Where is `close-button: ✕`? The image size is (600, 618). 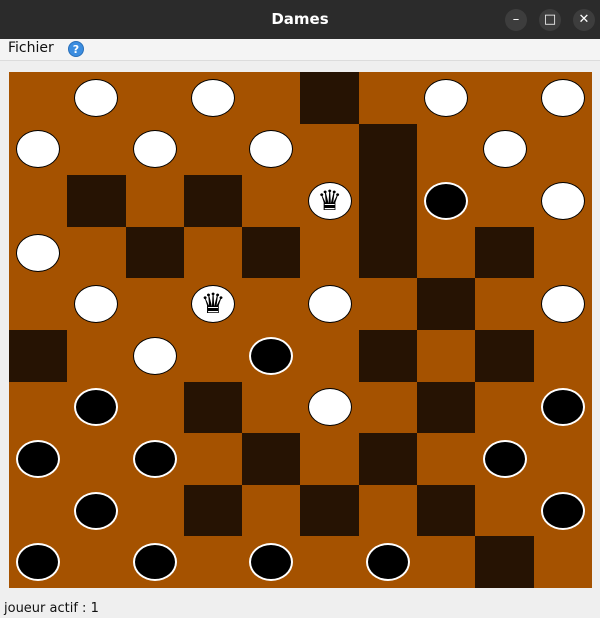
close-button: ✕ is located at coordinates (584, 20).